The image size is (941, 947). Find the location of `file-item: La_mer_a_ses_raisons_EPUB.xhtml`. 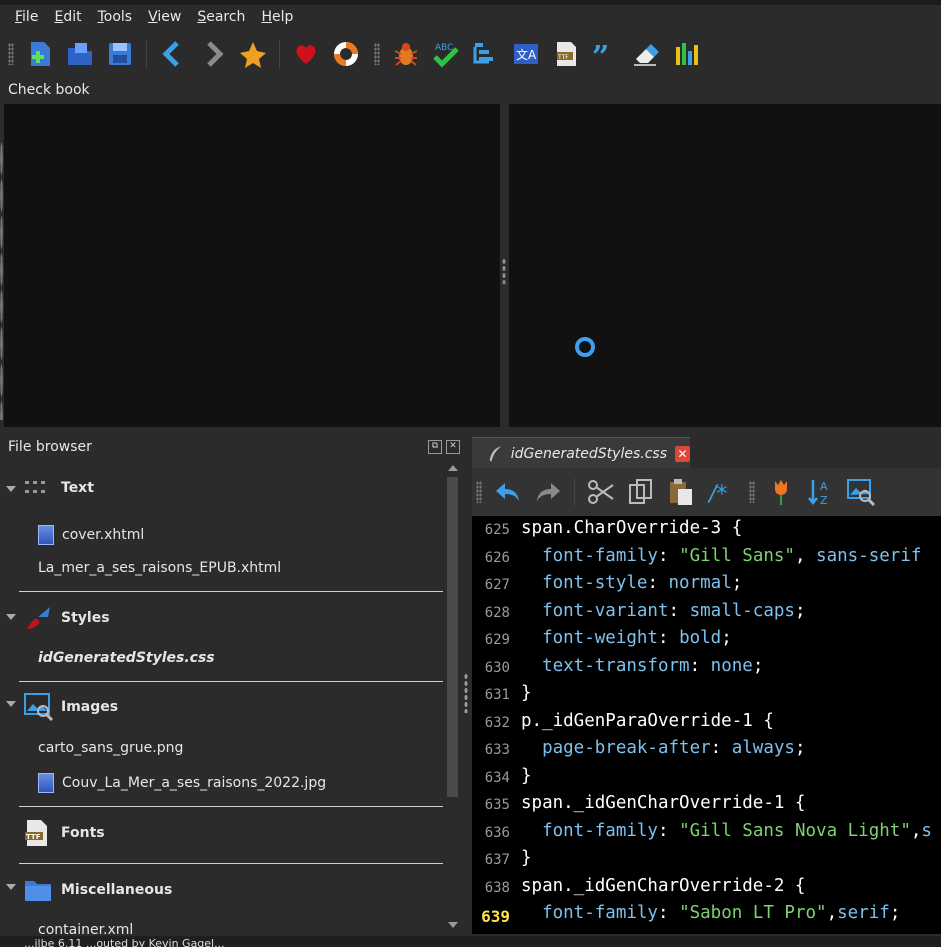

file-item: La_mer_a_ses_raisons_EPUB.xhtml is located at coordinates (159, 568).